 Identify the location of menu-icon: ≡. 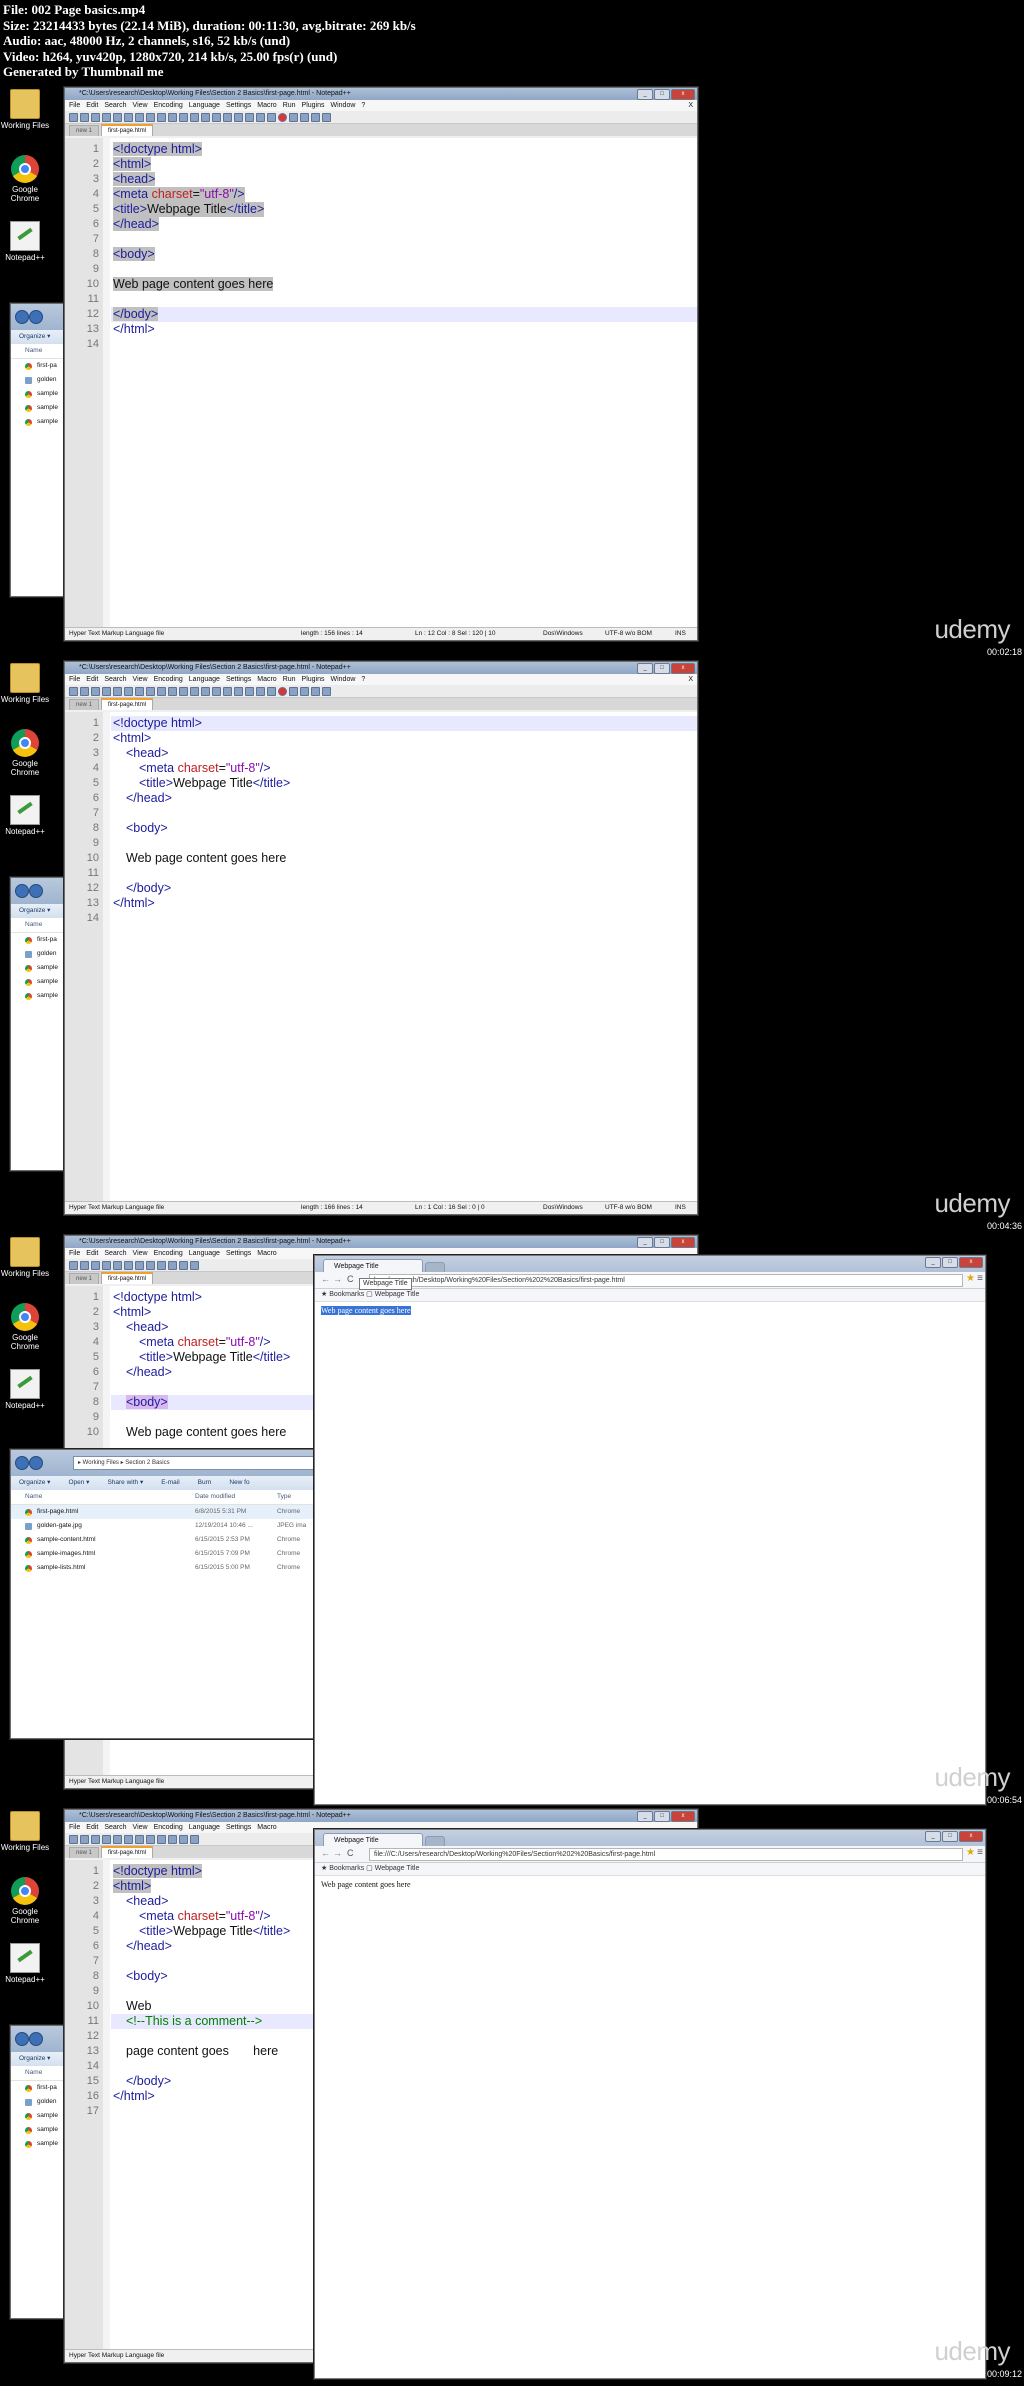
(980, 1852).